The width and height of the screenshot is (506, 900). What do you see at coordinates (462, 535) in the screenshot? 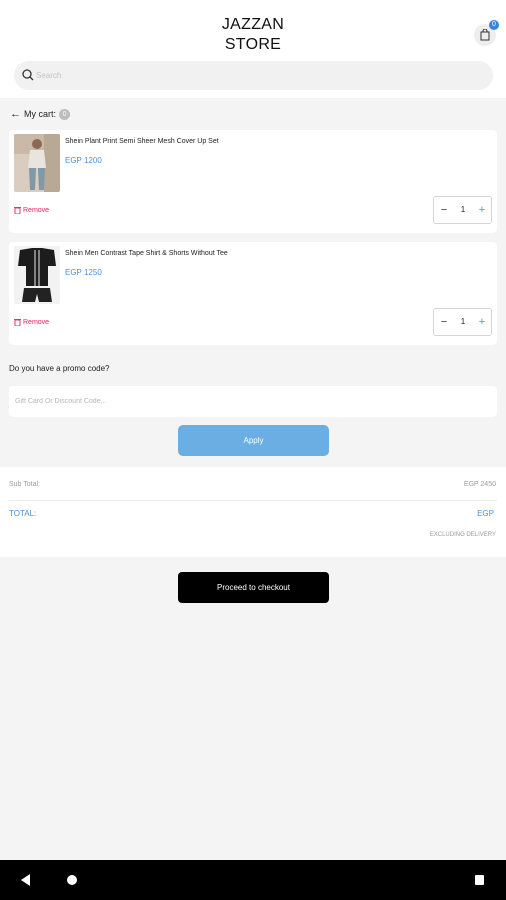
I see `delivery-note: EXCLUDING DELIVERY` at bounding box center [462, 535].